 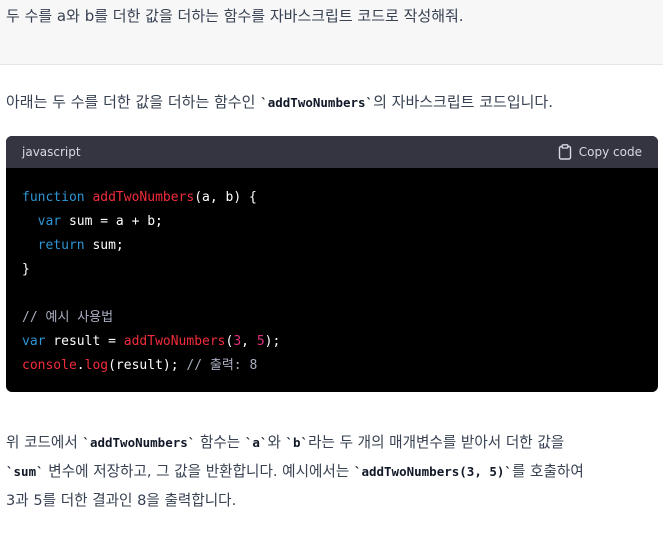 What do you see at coordinates (25, 471) in the screenshot?
I see `inline-code: `sum`` at bounding box center [25, 471].